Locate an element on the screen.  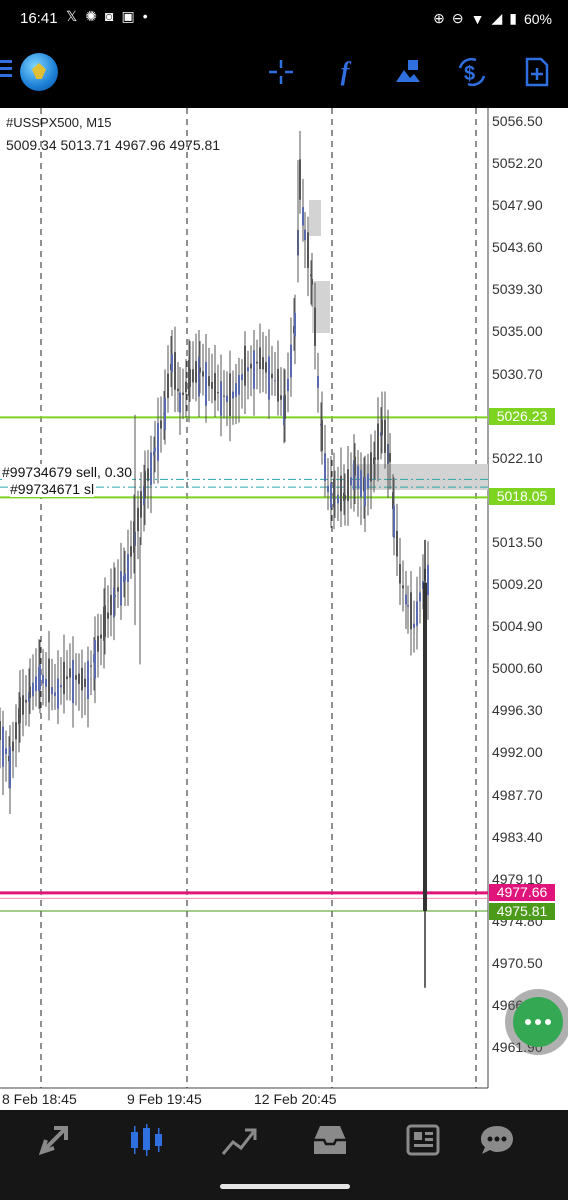
nav-quotes is located at coordinates (56, 1140).